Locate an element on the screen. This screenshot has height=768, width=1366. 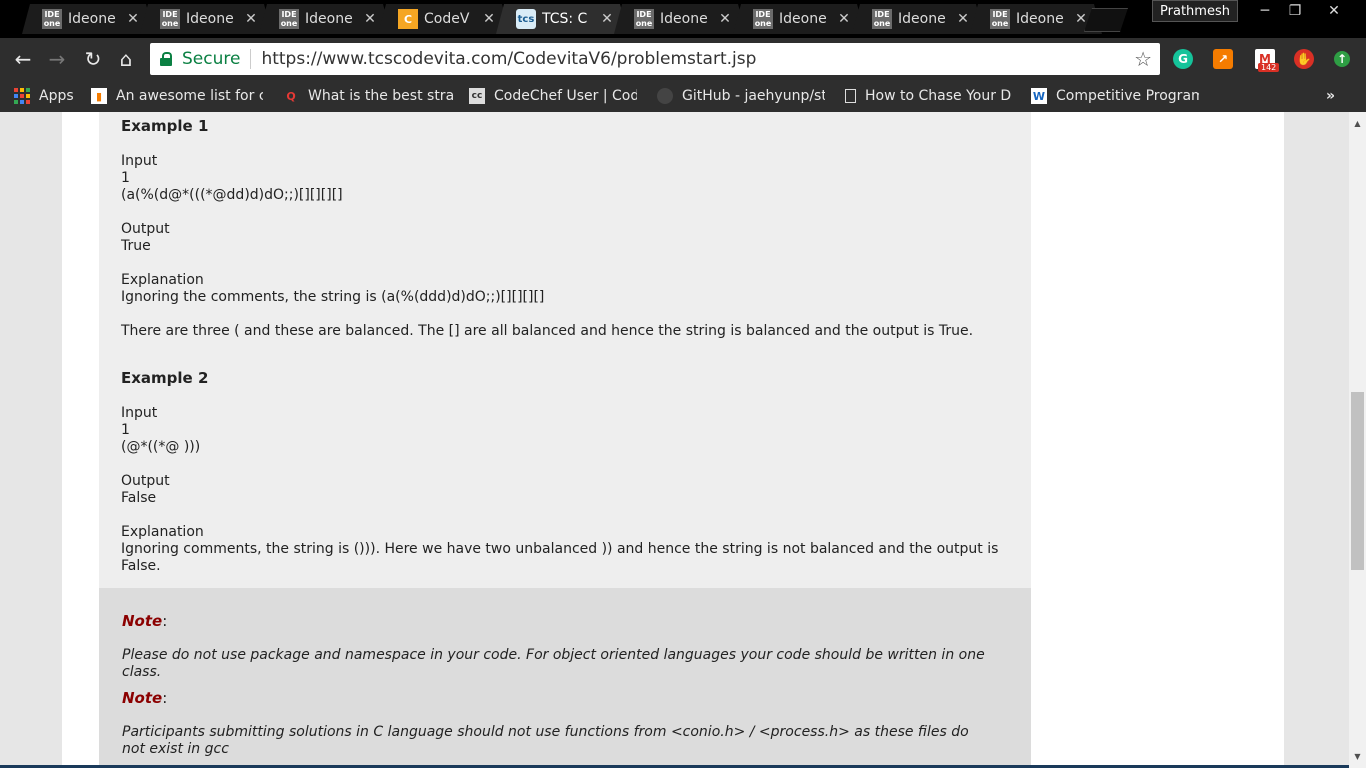
lock-icon is located at coordinates (166, 59).